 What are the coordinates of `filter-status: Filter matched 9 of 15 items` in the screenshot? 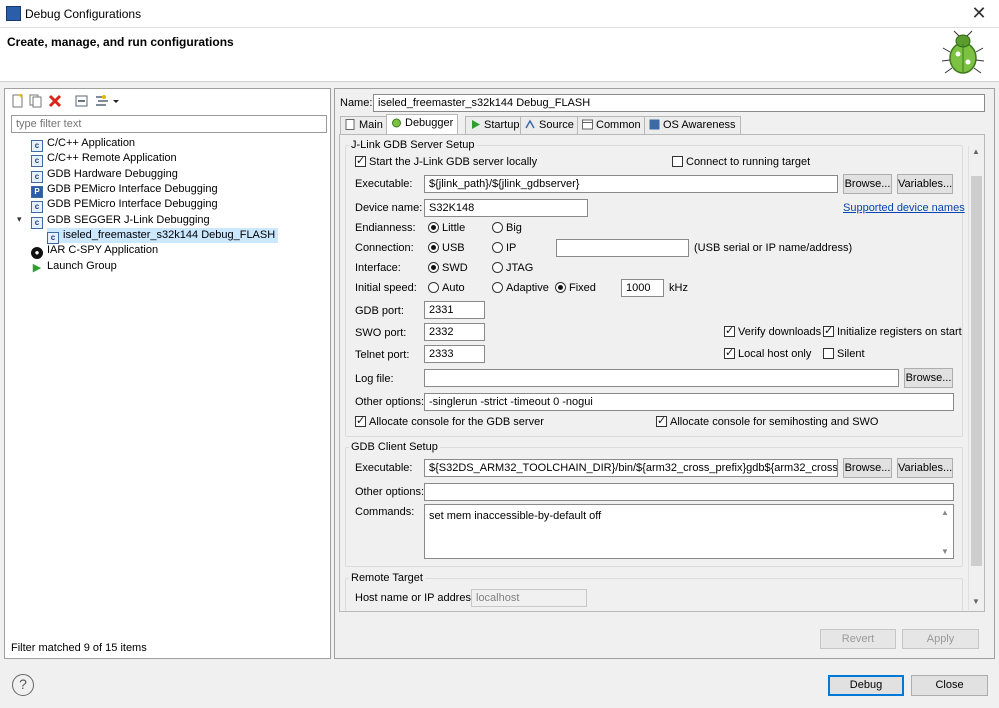 It's located at (79, 648).